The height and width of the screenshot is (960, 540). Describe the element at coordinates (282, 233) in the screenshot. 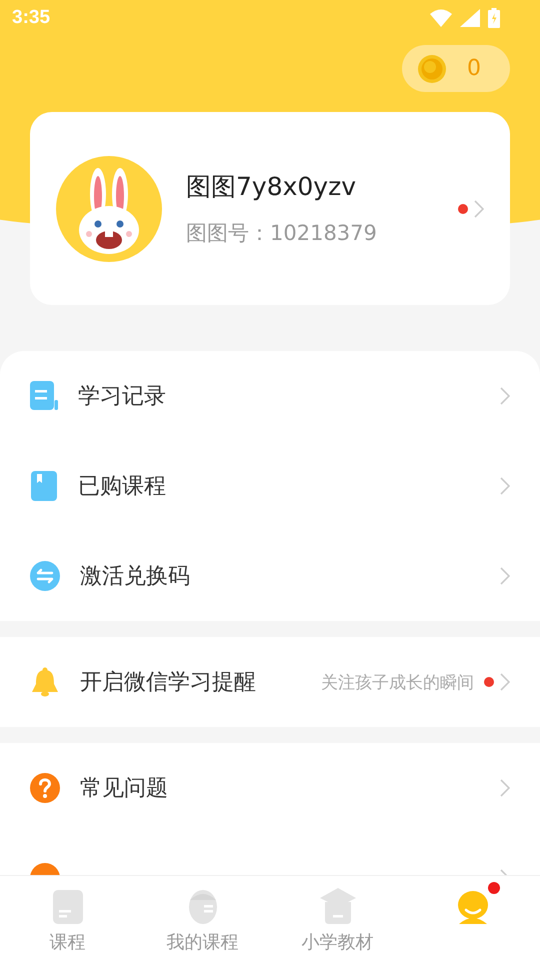

I see `user-id: 图图号：10218379` at that location.